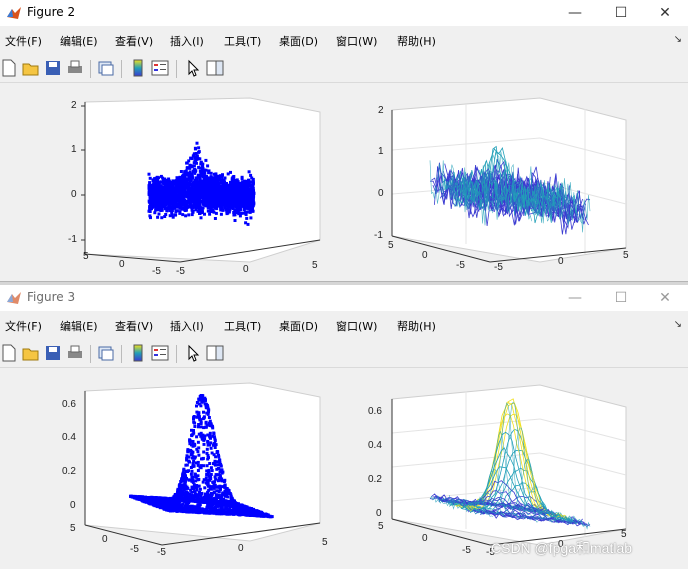  Describe the element at coordinates (561, 548) in the screenshot. I see `watermark: CSDN @fpga和matlab` at that location.